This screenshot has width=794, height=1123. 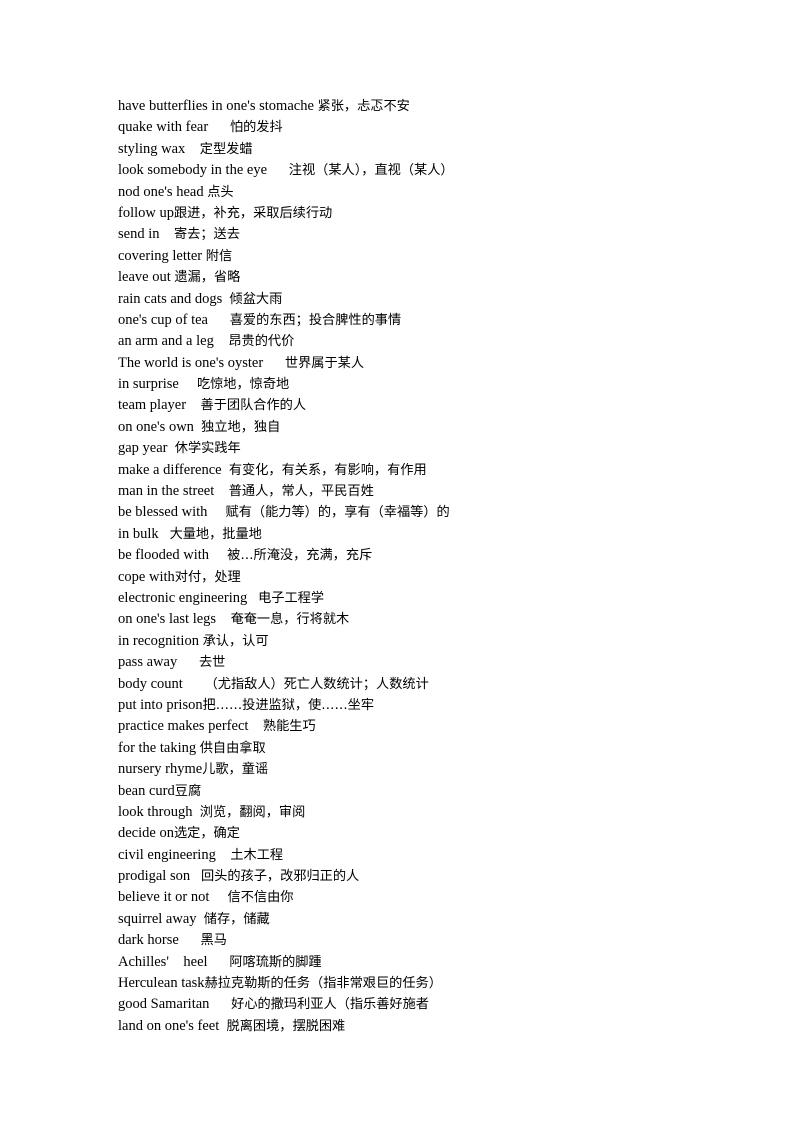 I want to click on glossary-entry: team player 善于团队合作的人, so click(x=428, y=405).